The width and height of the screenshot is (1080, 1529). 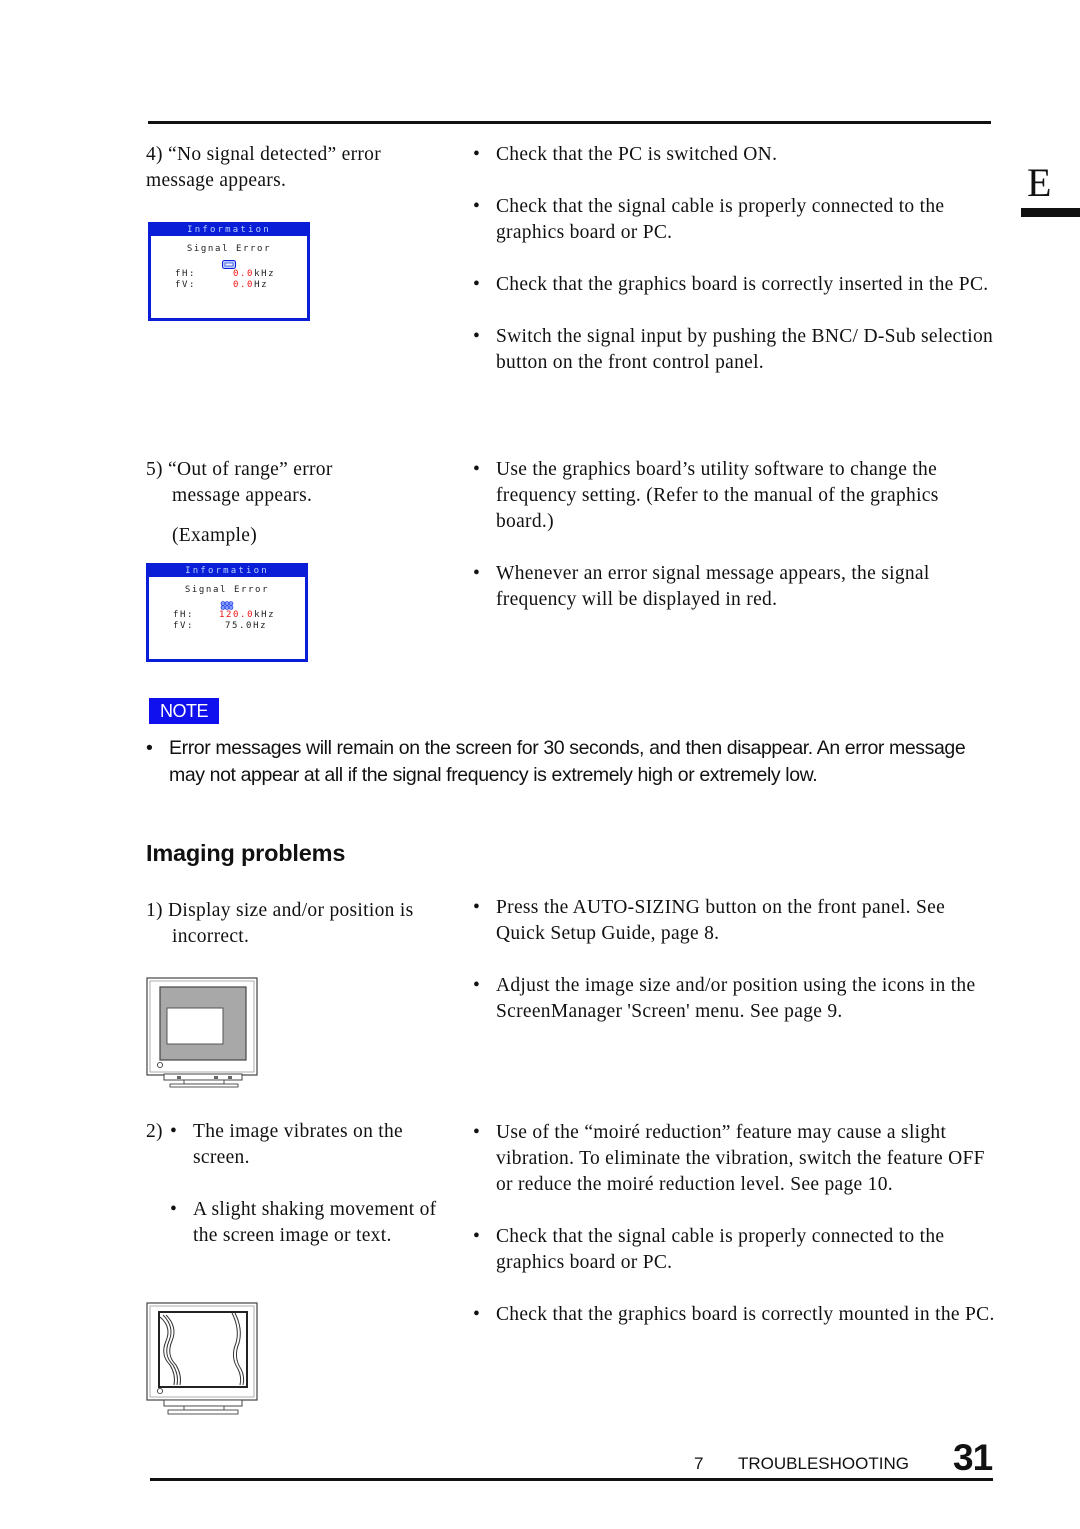 I want to click on osd-row-fh: fH: 120.0kHz, so click(x=227, y=615).